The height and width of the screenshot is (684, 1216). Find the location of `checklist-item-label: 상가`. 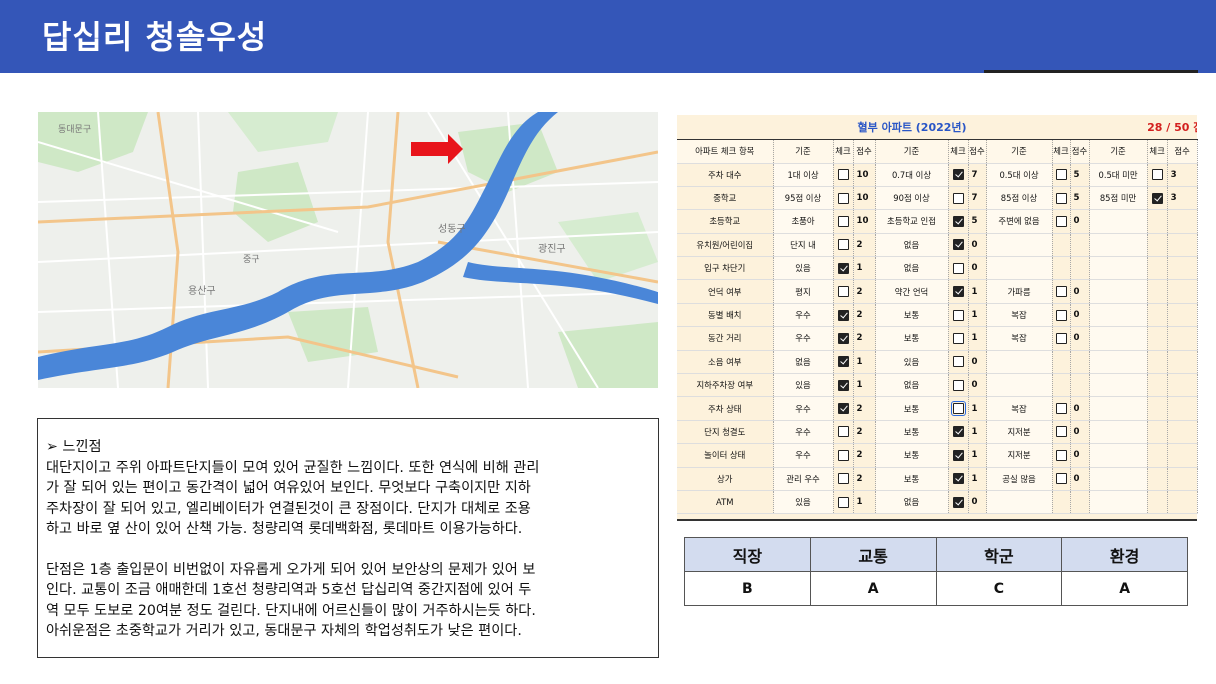

checklist-item-label: 상가 is located at coordinates (725, 479).